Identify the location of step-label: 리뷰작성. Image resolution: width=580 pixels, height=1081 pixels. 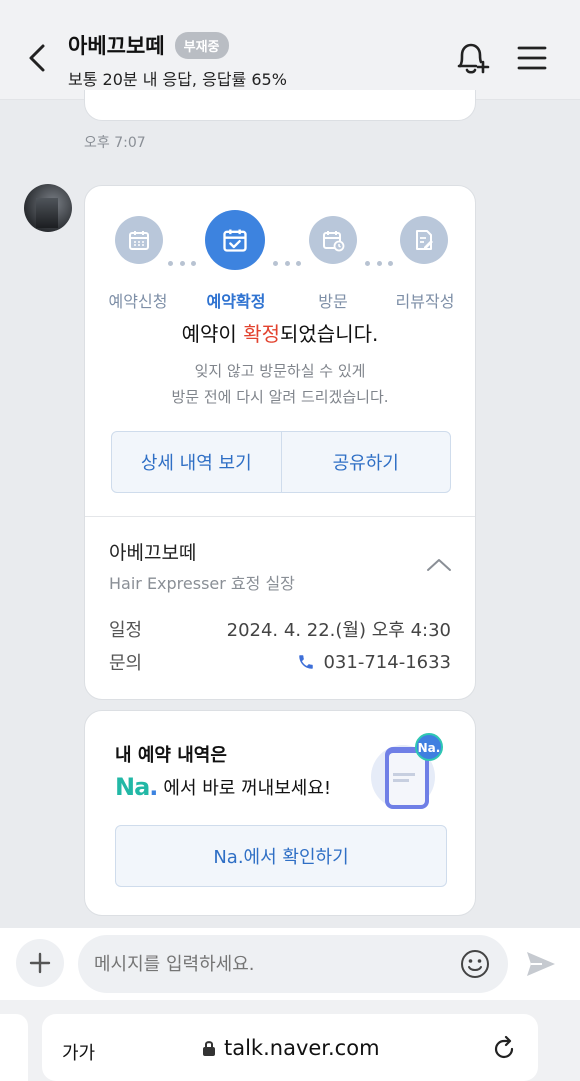
(425, 301).